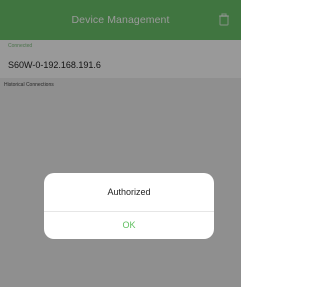  Describe the element at coordinates (129, 192) in the screenshot. I see `dialog-message: Authorized` at that location.